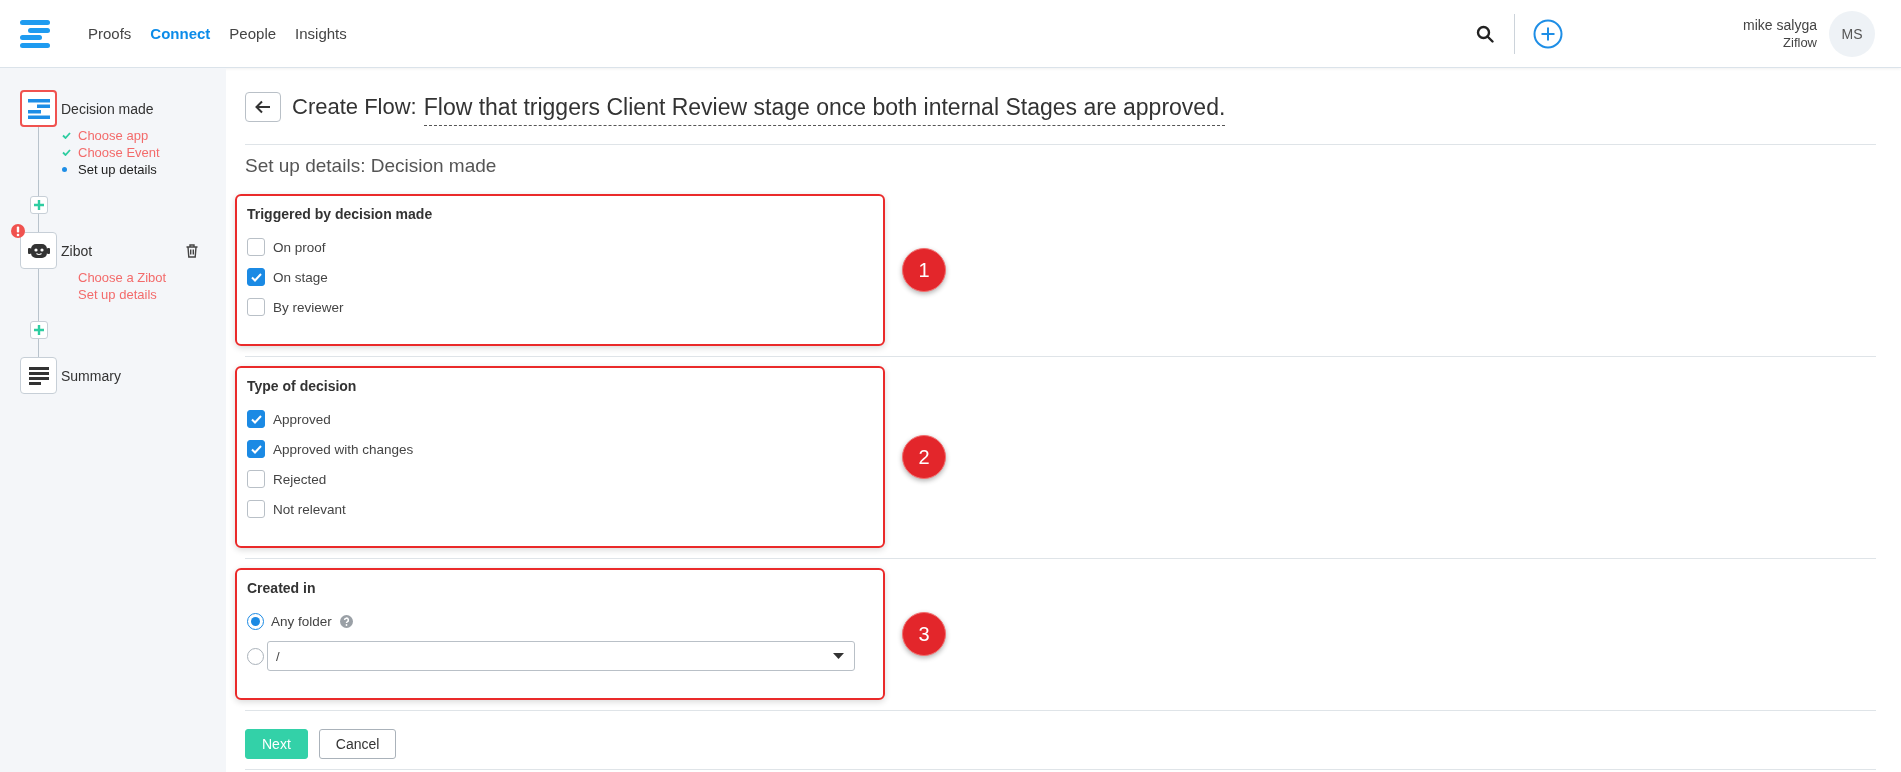  Describe the element at coordinates (299, 247) in the screenshot. I see `option-label: On proof` at that location.